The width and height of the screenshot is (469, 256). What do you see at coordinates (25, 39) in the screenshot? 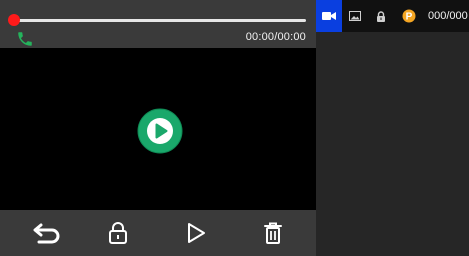
I see `phone-icon` at bounding box center [25, 39].